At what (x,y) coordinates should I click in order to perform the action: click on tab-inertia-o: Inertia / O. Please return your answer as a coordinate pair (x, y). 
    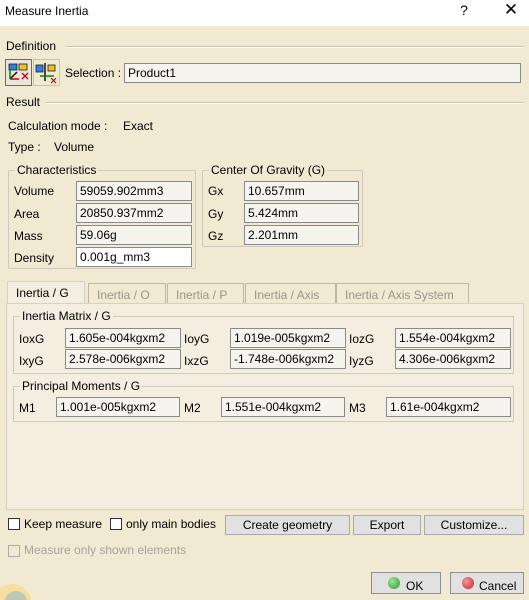
    Looking at the image, I should click on (127, 294).